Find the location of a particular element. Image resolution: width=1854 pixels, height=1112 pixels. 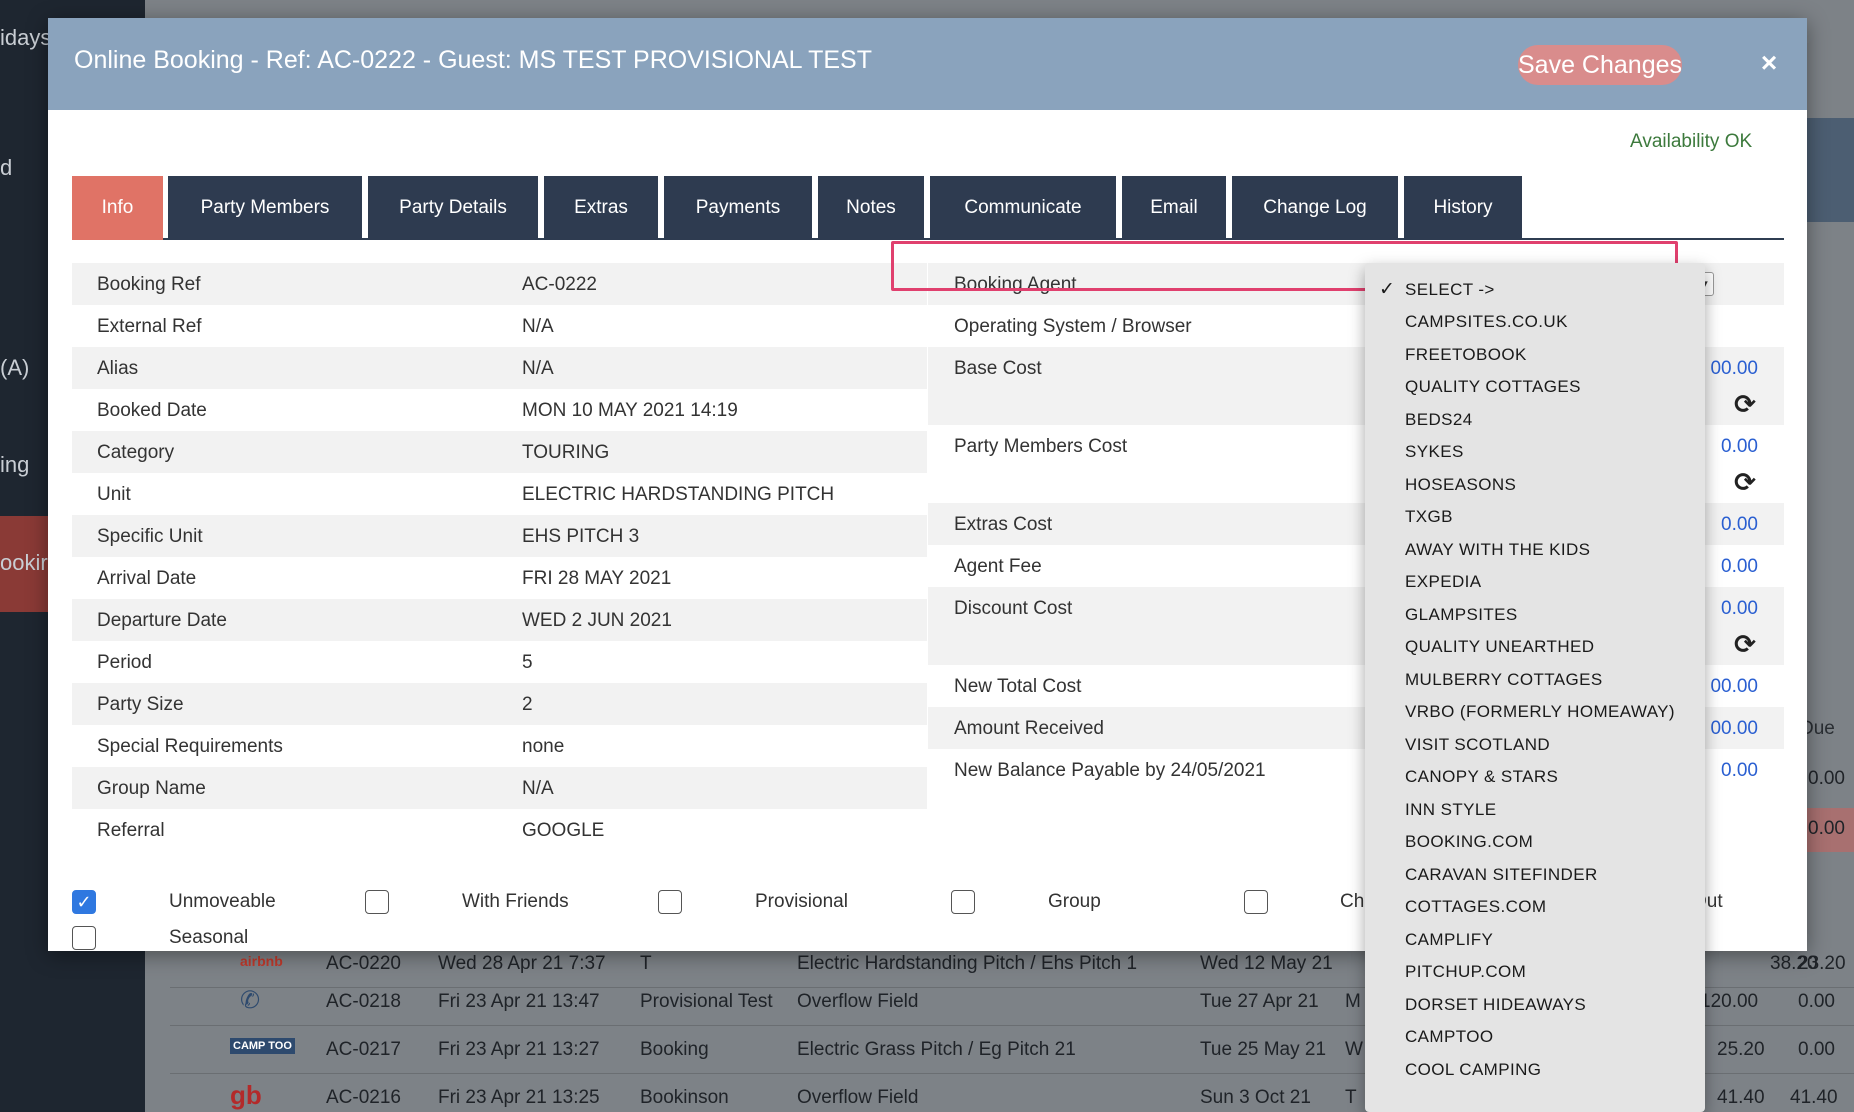

dropdown-option: CANOPY & STARS is located at coordinates (1535, 776).